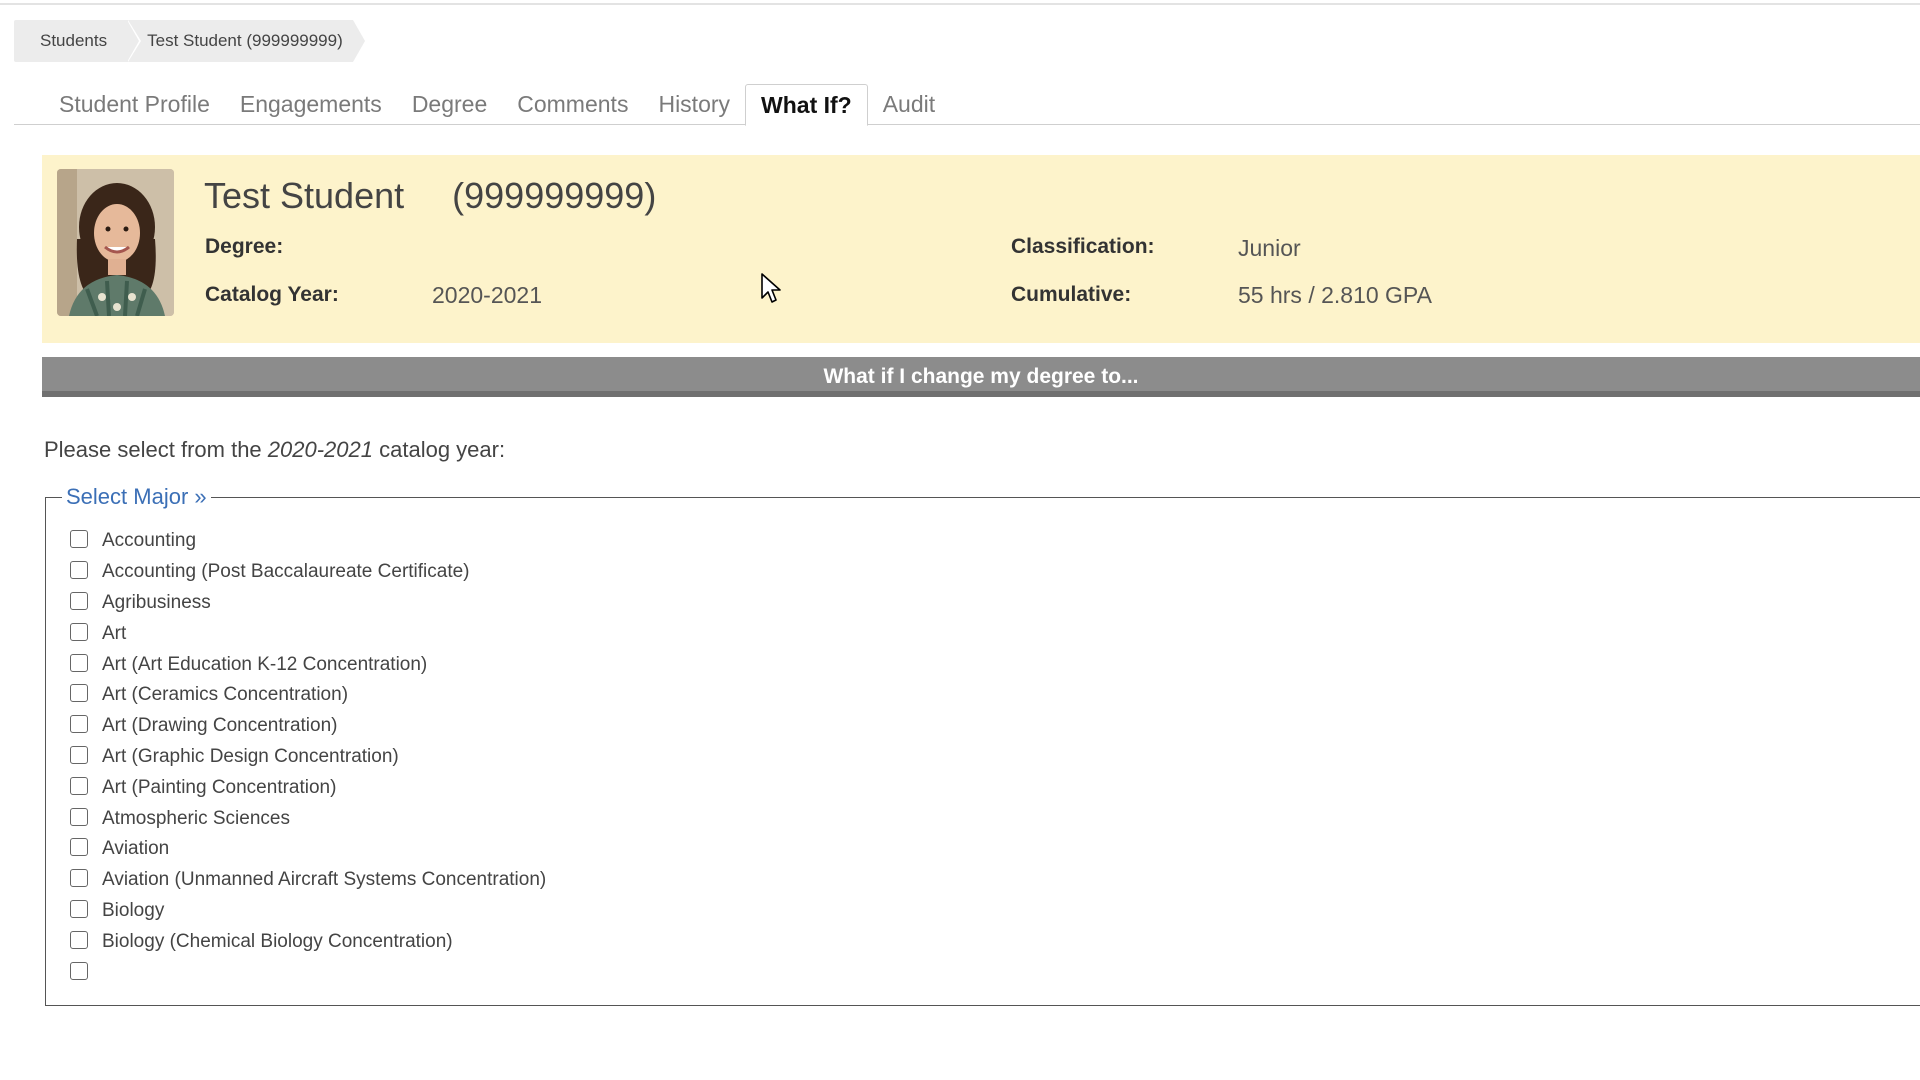 The height and width of the screenshot is (1080, 1920). Describe the element at coordinates (250, 756) in the screenshot. I see `major-label: Art (Graphic Design Concentration)` at that location.